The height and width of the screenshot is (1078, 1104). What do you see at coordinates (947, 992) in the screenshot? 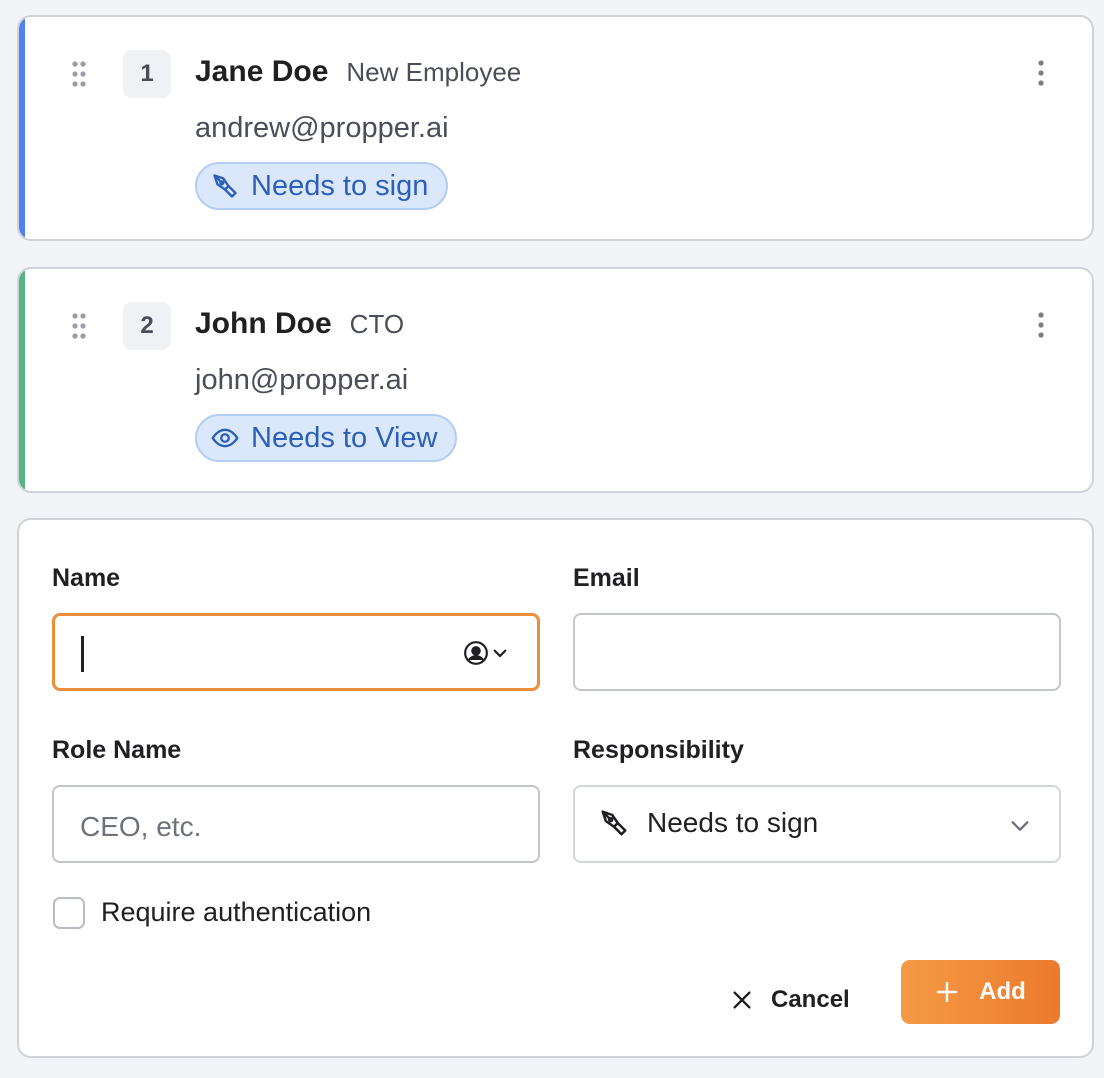
I see `plus-icon` at bounding box center [947, 992].